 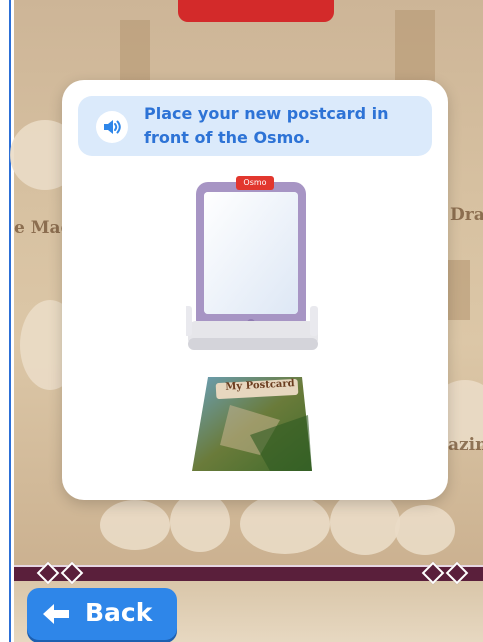 I want to click on back-button: Back, so click(x=102, y=614).